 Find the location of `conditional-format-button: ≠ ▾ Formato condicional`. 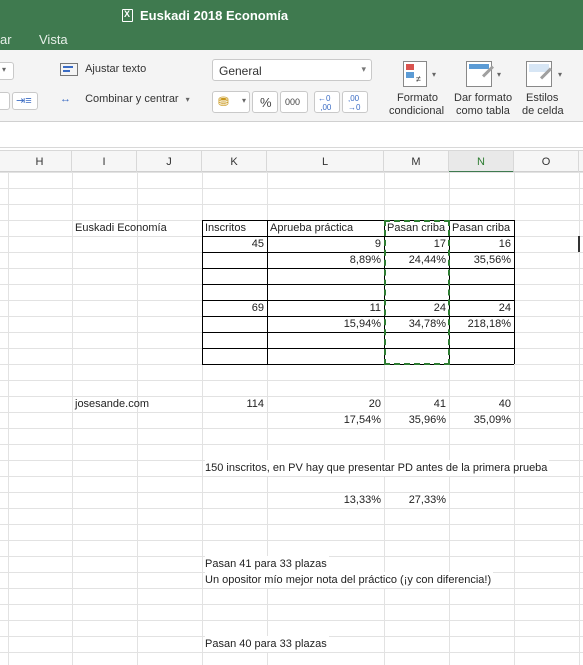

conditional-format-button: ≠ ▾ Formato condicional is located at coordinates (419, 89).